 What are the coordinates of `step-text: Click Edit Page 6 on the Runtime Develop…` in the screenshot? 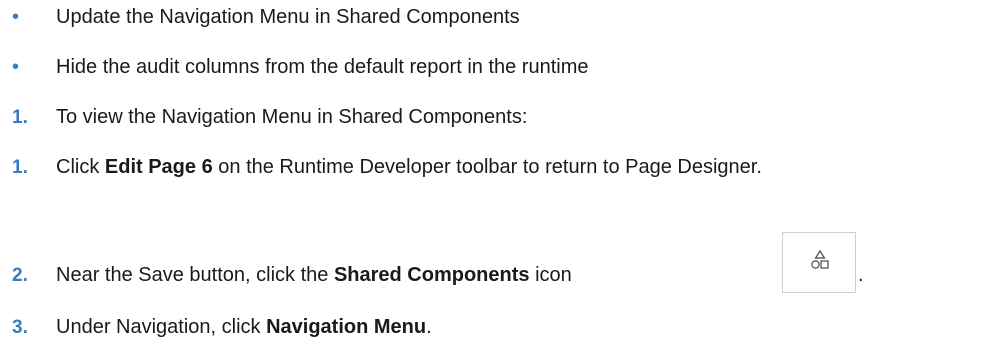 It's located at (409, 167).